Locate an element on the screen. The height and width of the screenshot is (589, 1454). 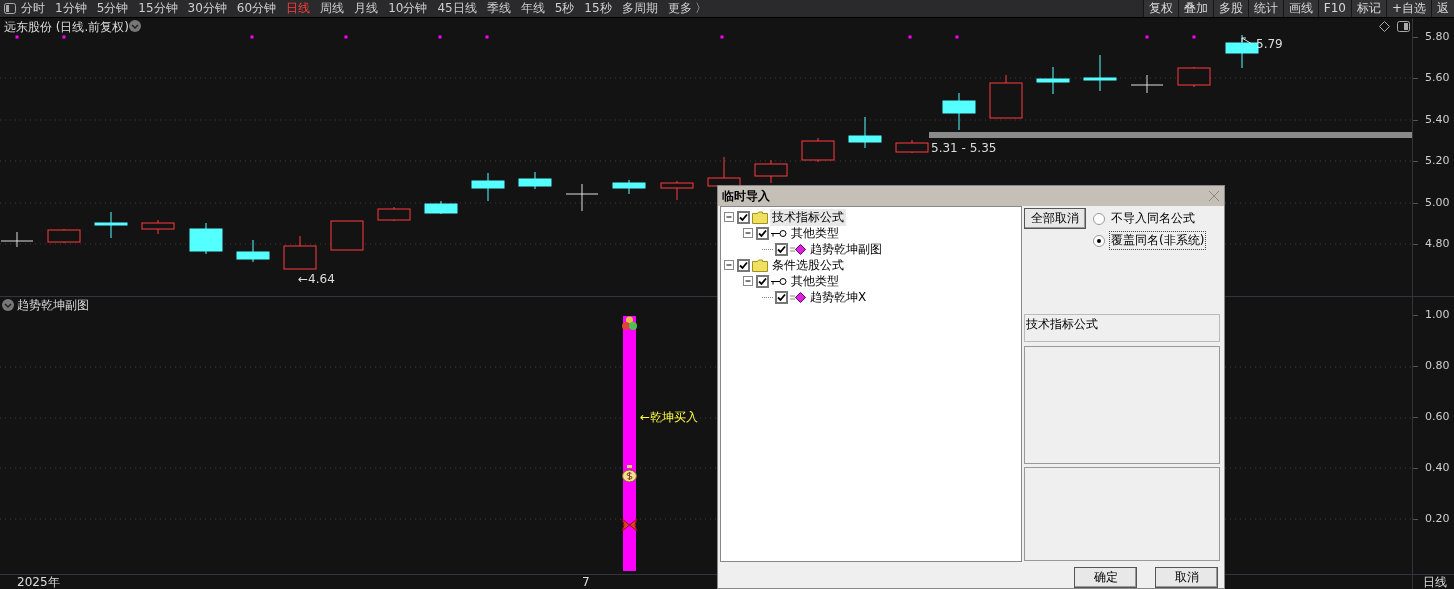
period-tab: 周线 is located at coordinates (332, 8).